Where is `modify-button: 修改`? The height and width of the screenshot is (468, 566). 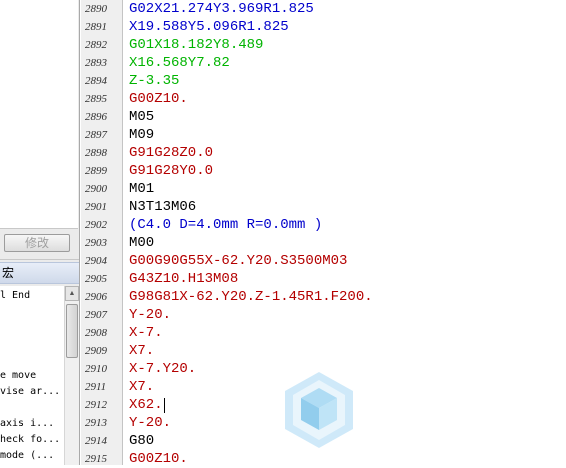
modify-button: 修改 is located at coordinates (37, 243).